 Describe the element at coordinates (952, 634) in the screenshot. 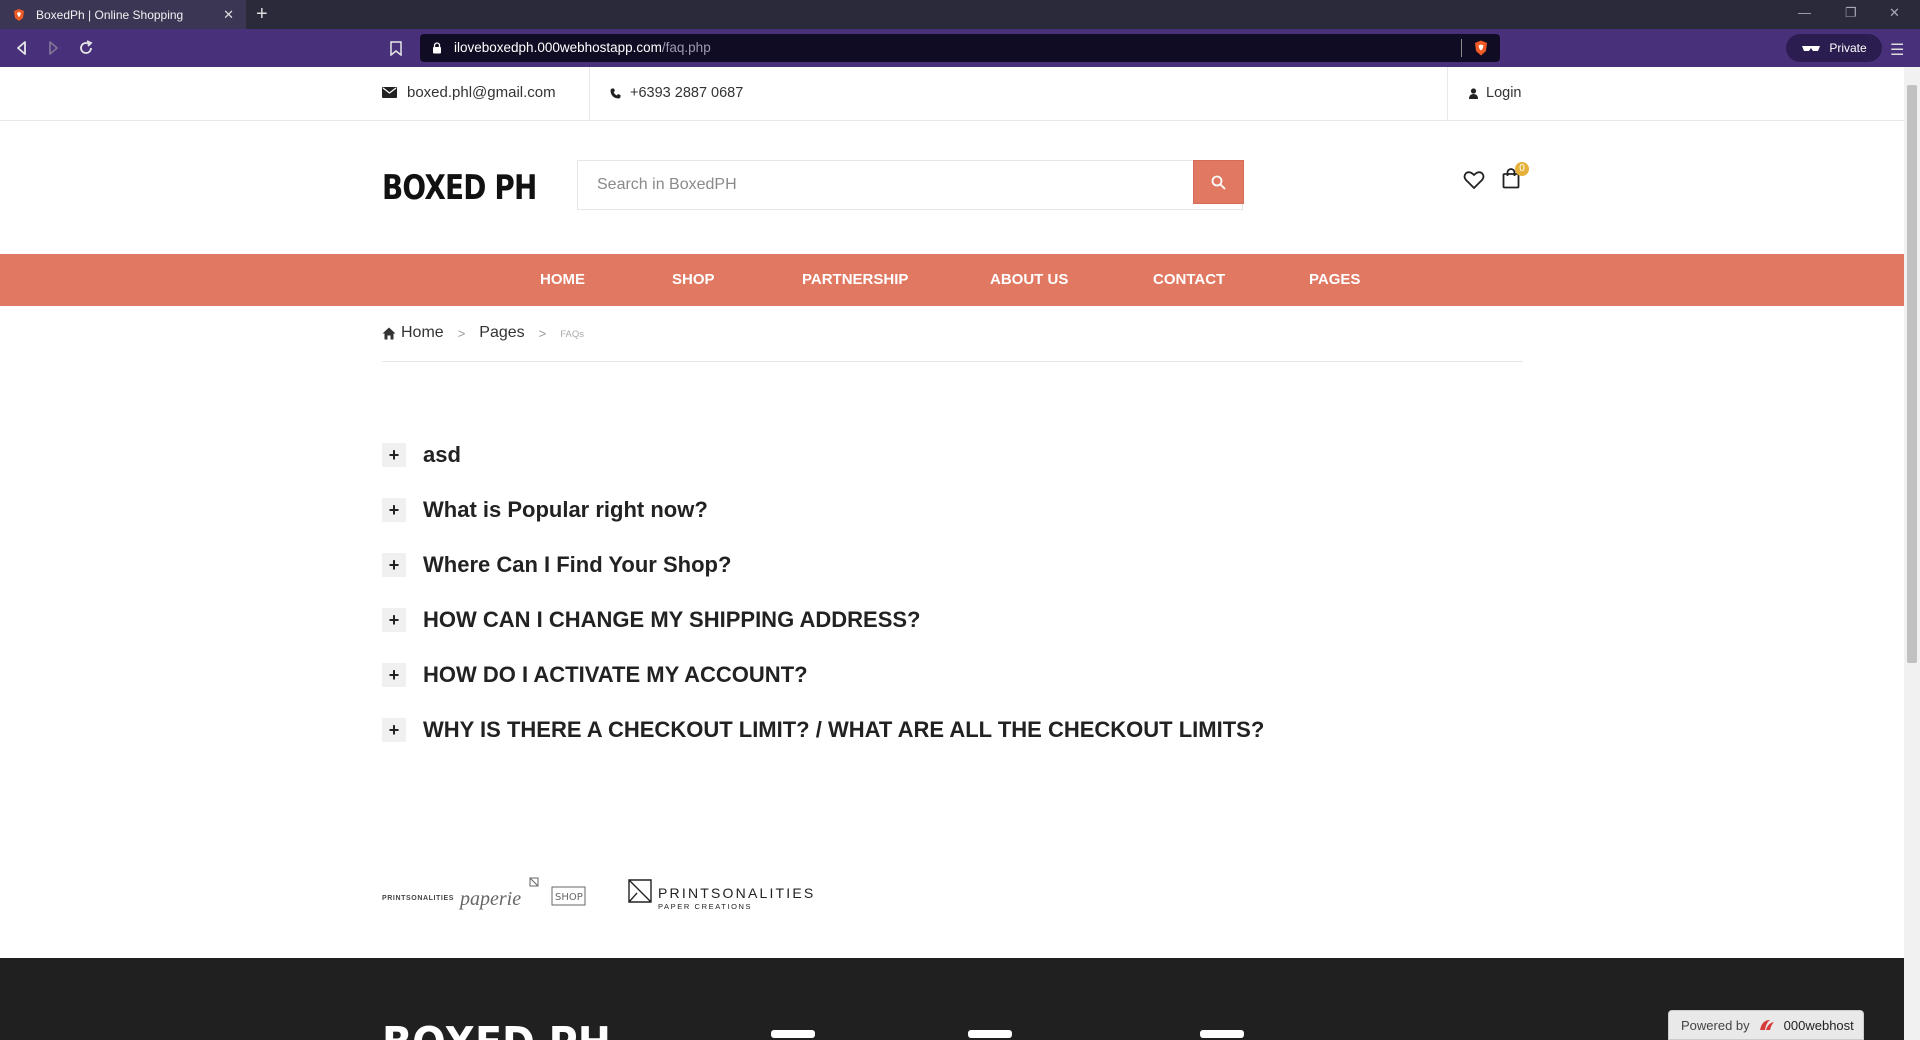

I see `faq-item: + HOW CAN I CHANGE MY SHIPPING ADDRESS?` at that location.